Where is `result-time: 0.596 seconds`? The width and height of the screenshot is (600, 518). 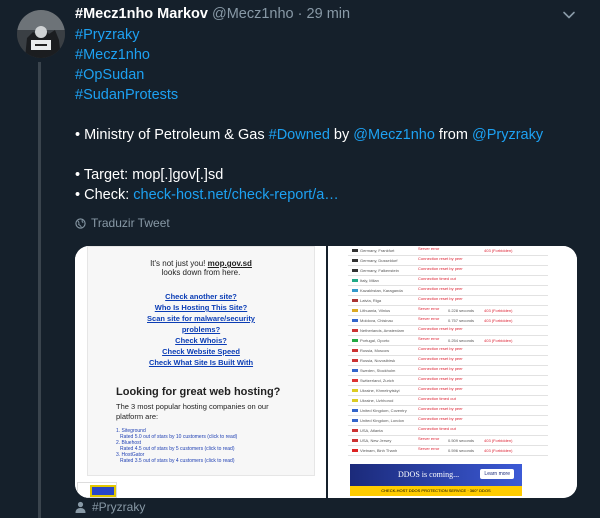 result-time: 0.596 seconds is located at coordinates (461, 450).